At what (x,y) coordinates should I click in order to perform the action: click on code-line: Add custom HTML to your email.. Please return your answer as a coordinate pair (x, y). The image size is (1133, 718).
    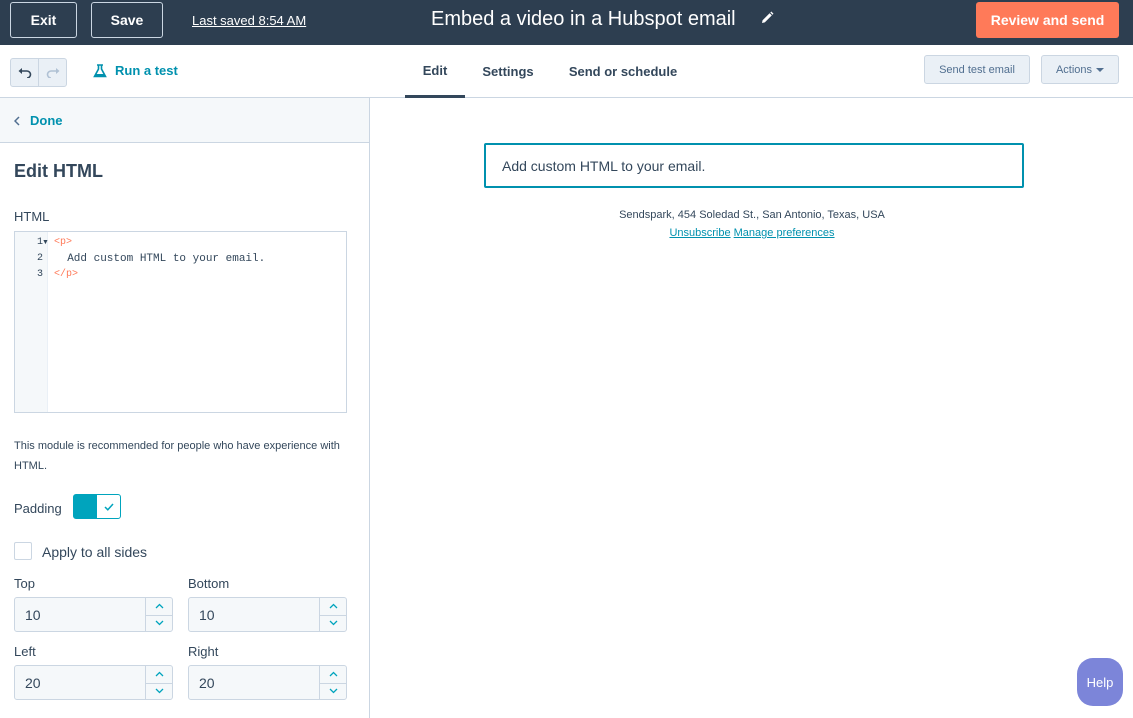
    Looking at the image, I should click on (160, 259).